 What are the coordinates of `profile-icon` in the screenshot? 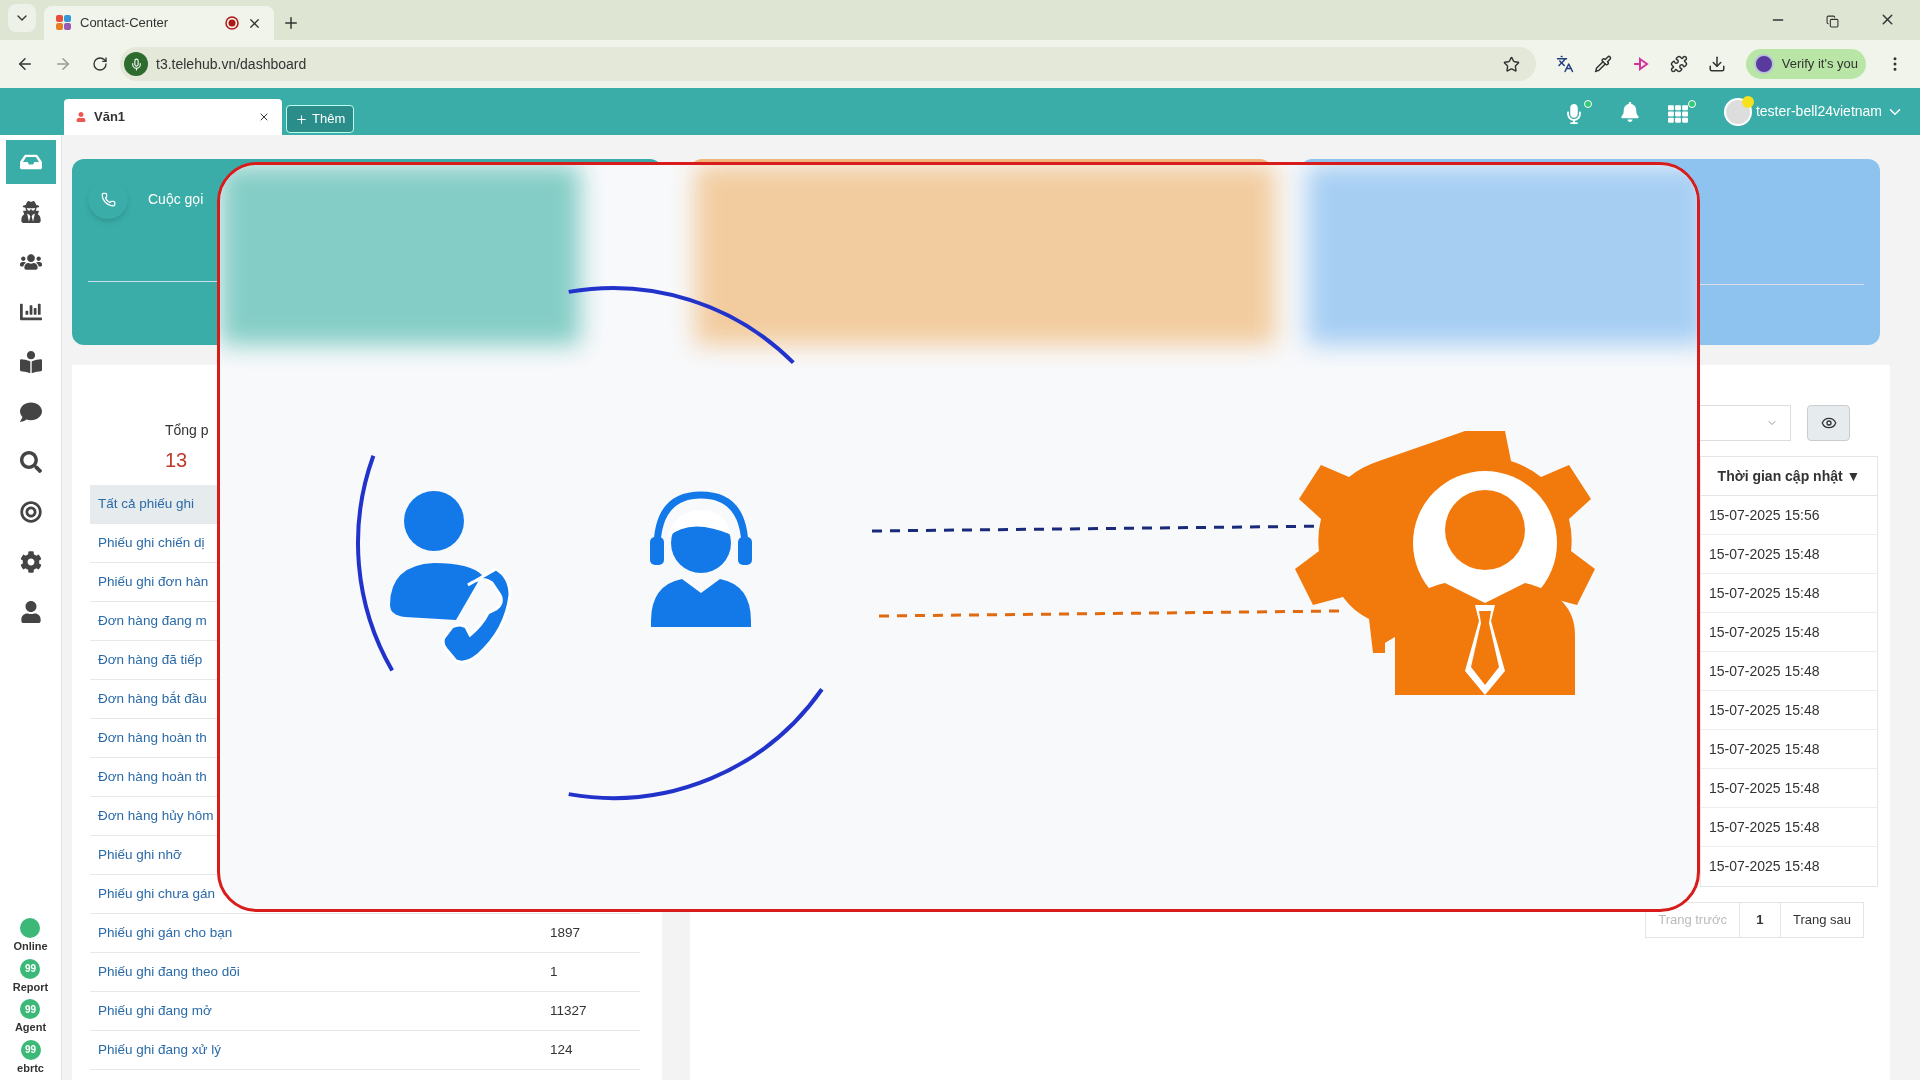 It's located at (1763, 64).